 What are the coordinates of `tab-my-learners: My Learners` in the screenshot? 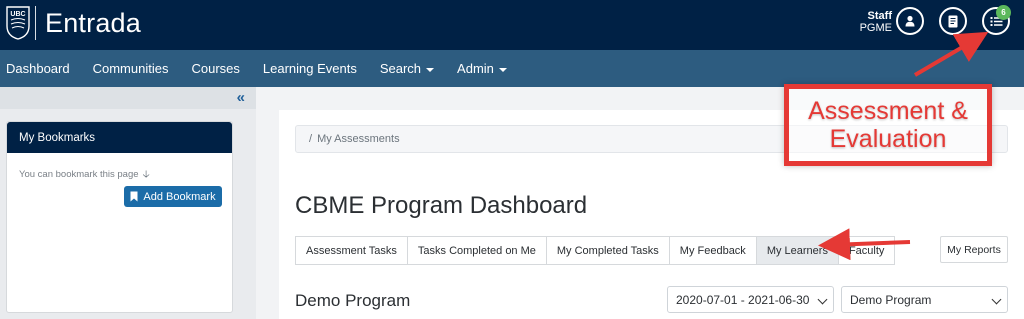 It's located at (797, 250).